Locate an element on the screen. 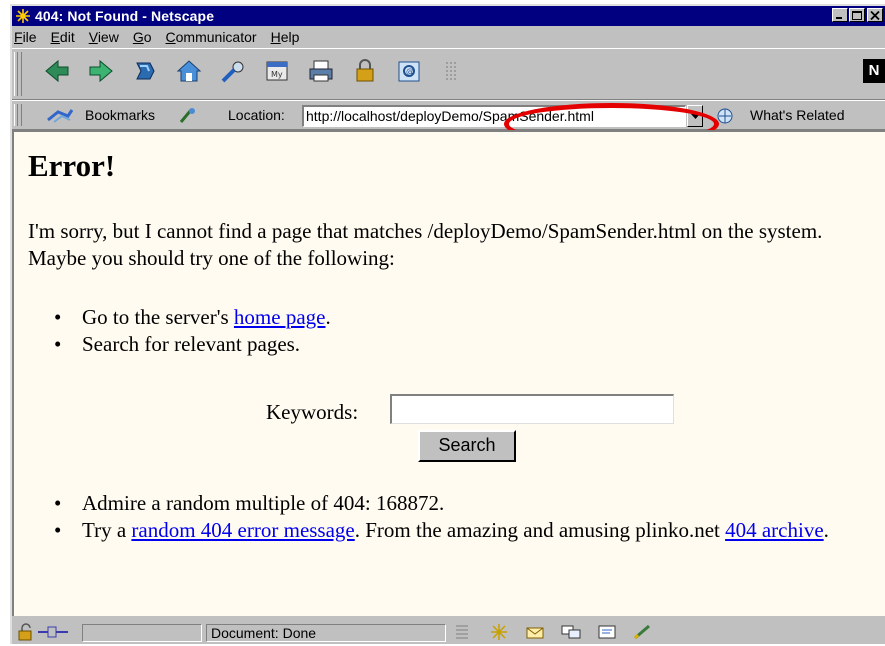 The width and height of the screenshot is (885, 646). keywords-input is located at coordinates (532, 409).